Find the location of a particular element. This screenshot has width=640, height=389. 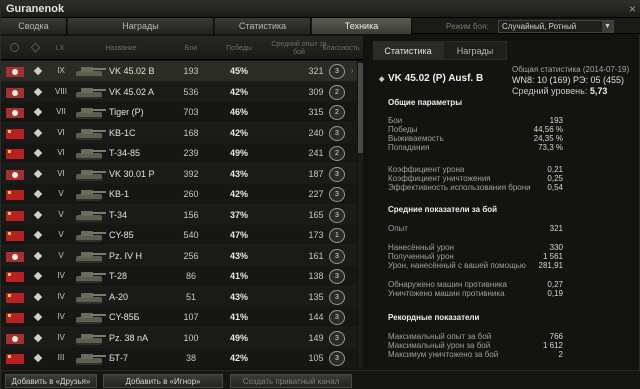

battle-mode-select: Случайный, Ротный ▼ is located at coordinates (556, 26).